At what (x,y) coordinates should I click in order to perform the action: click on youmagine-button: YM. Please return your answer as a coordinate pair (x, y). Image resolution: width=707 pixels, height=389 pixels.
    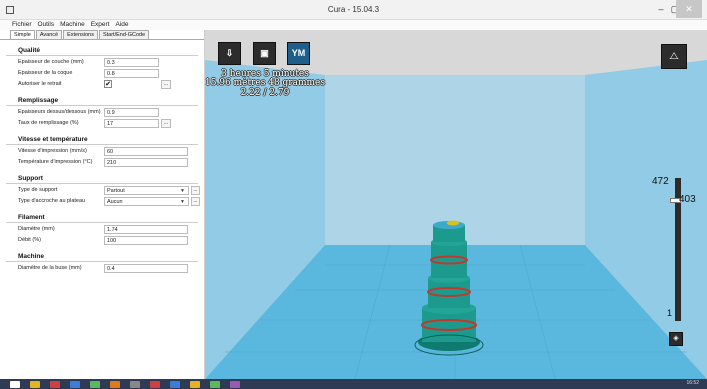
    Looking at the image, I should click on (298, 53).